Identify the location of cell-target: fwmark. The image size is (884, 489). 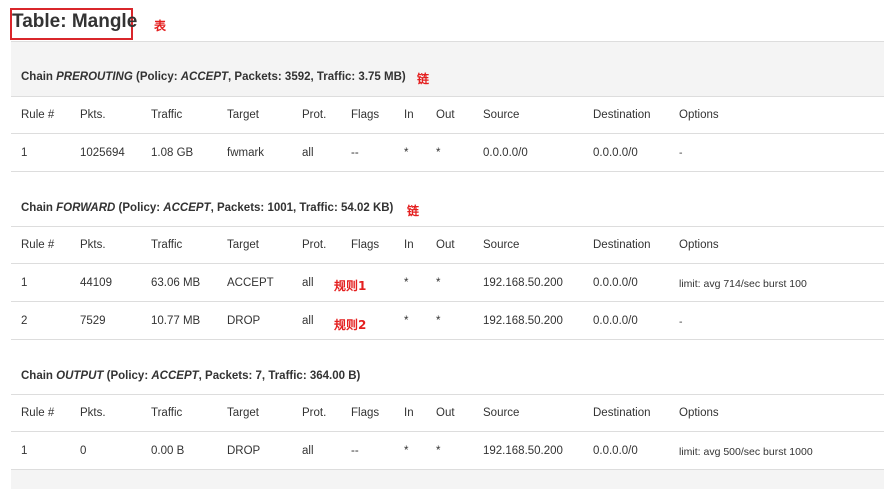
(246, 153).